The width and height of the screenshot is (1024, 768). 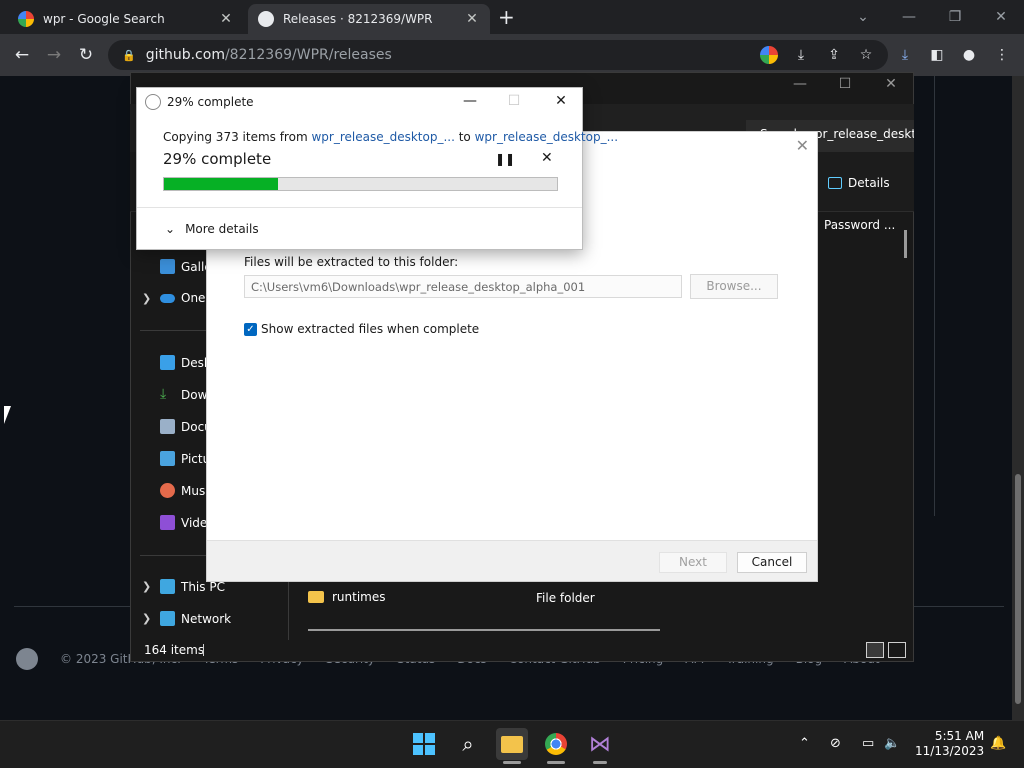 I want to click on dialog-close-icon: ✕, so click(x=561, y=101).